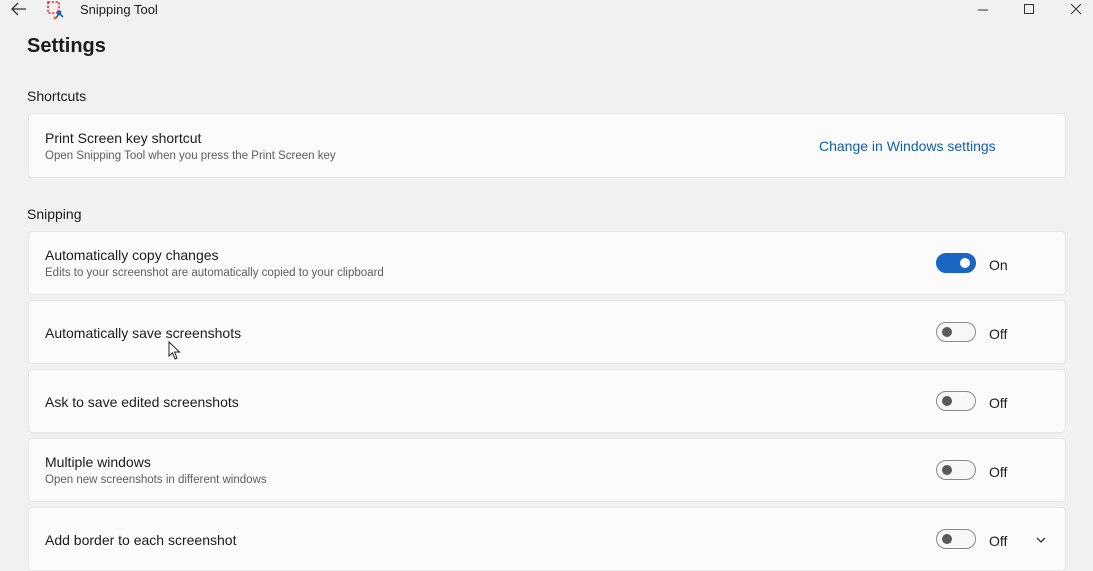  I want to click on close-button, so click(1076, 9).